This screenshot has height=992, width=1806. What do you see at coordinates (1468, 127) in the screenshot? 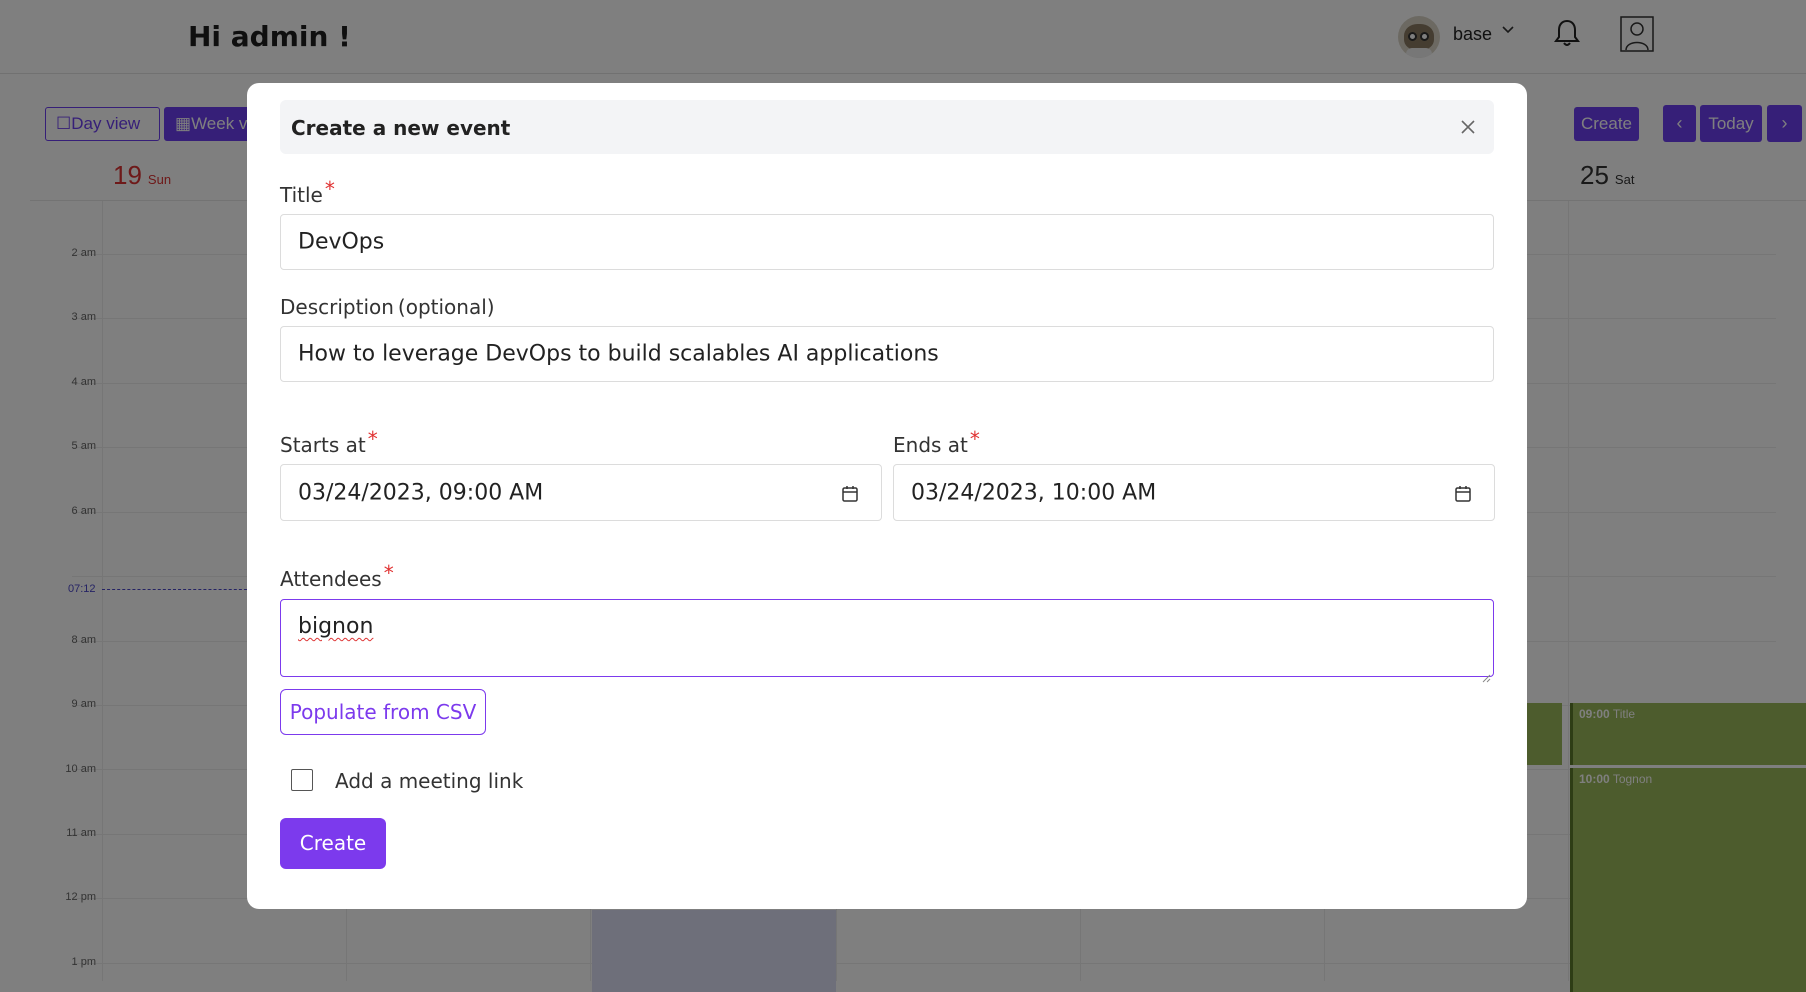
I see `close-icon` at bounding box center [1468, 127].